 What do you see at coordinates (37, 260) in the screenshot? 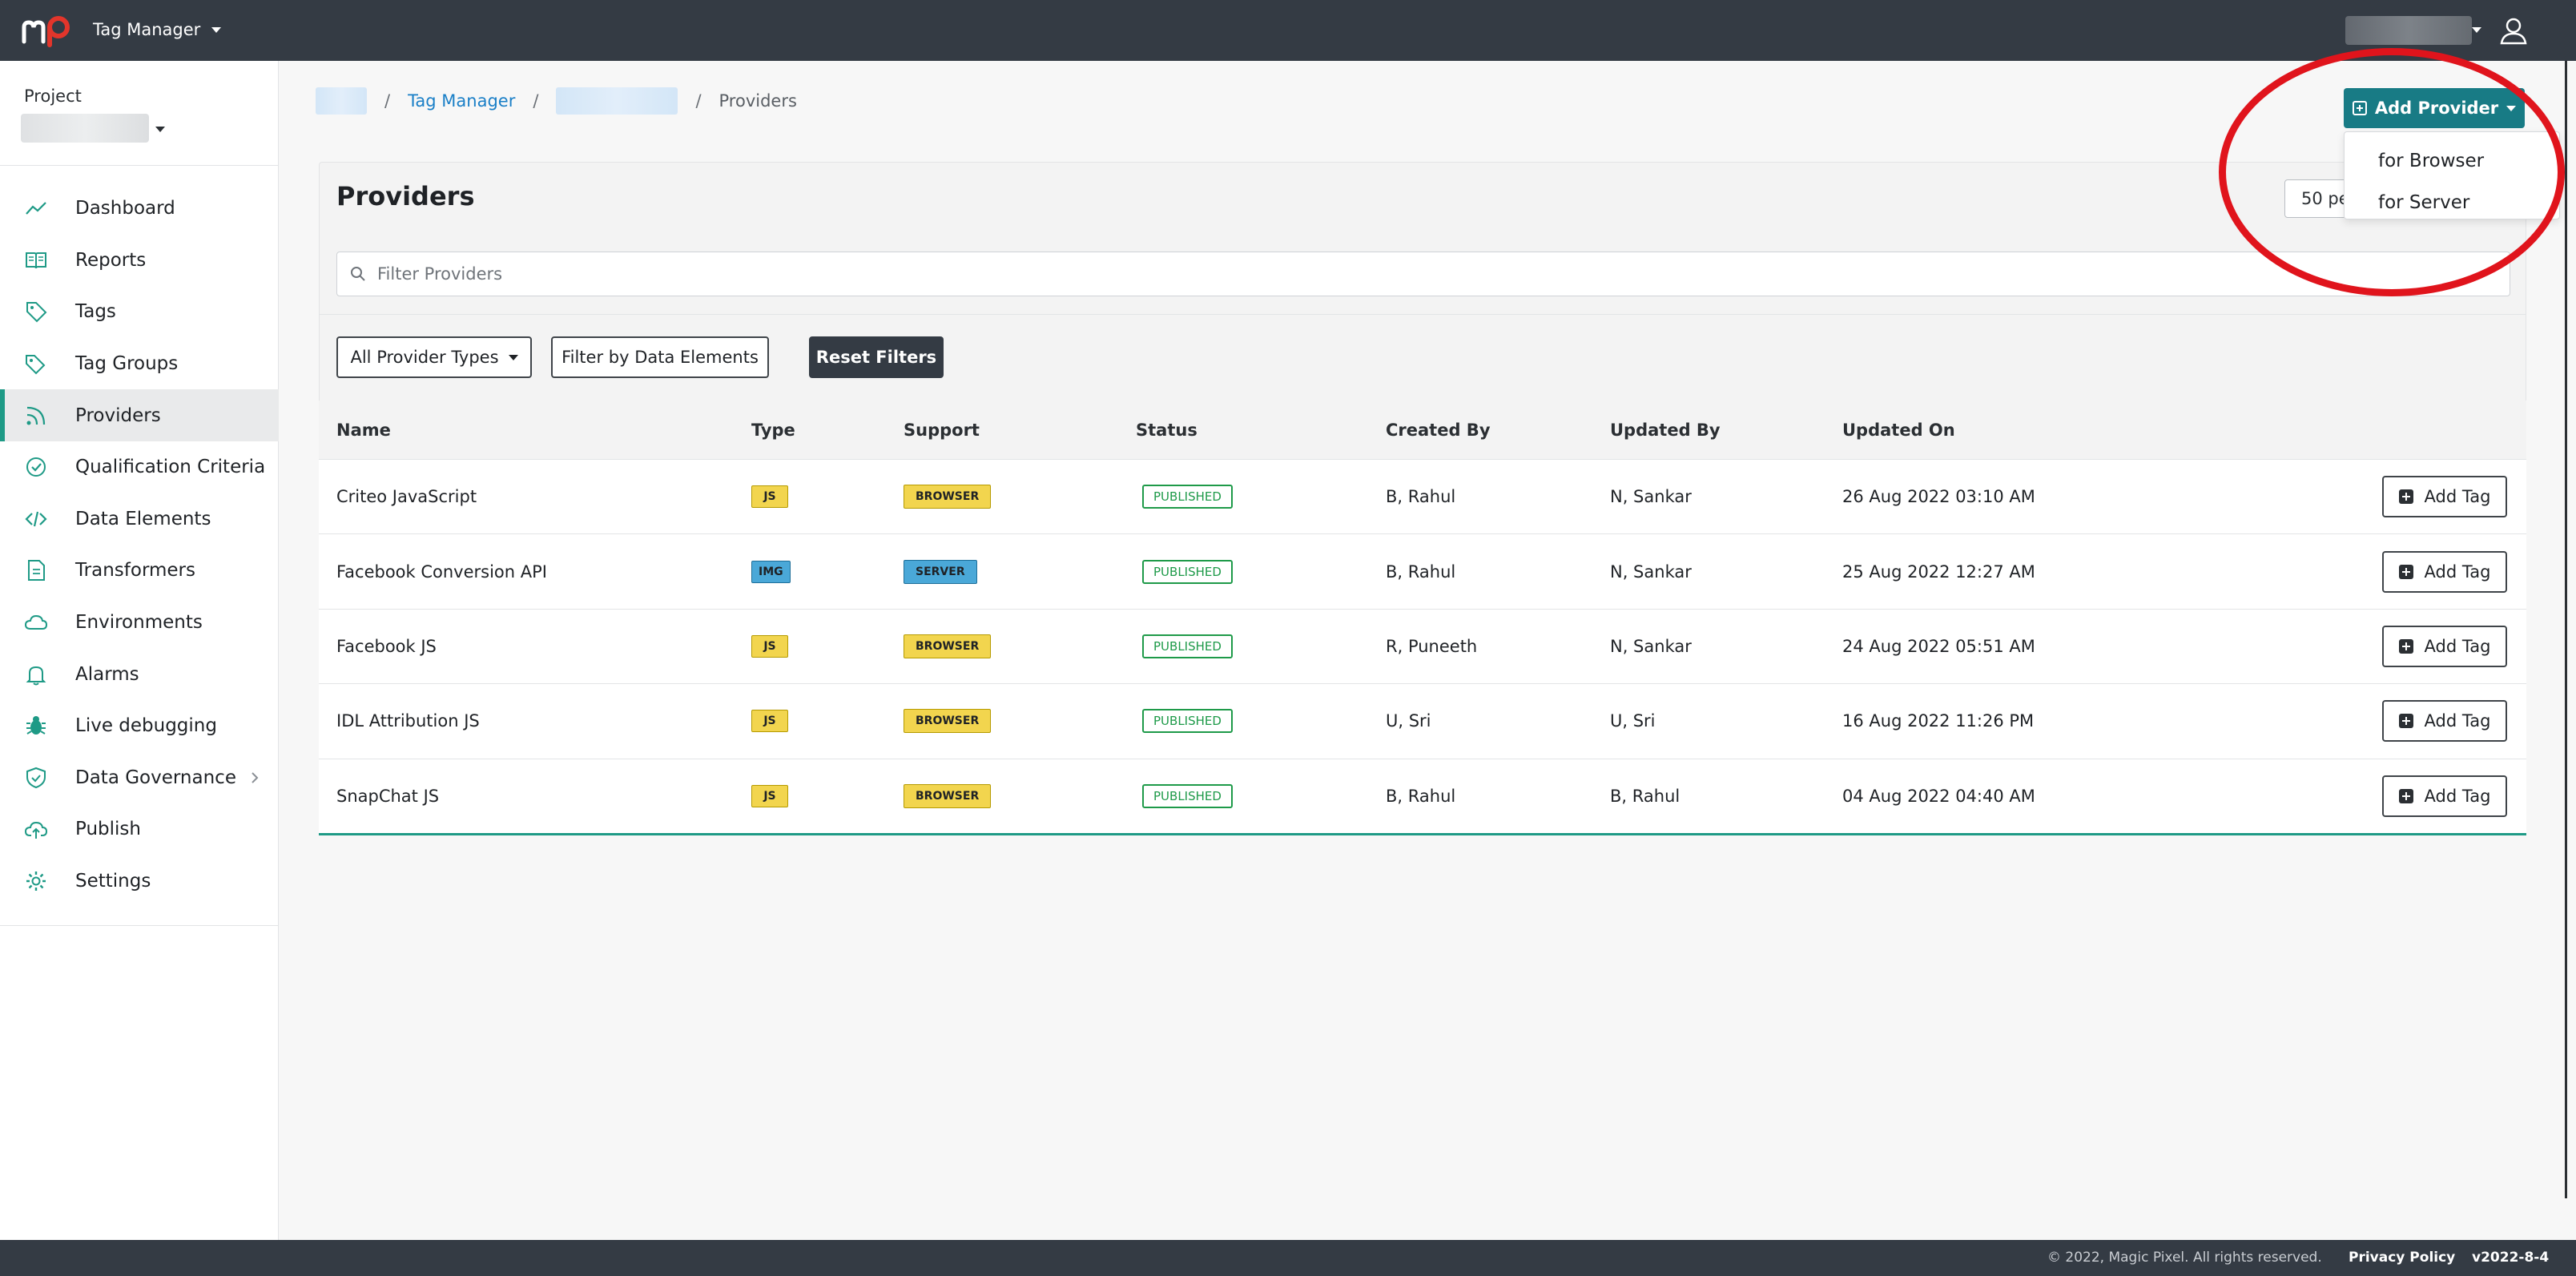
I see `book-icon` at bounding box center [37, 260].